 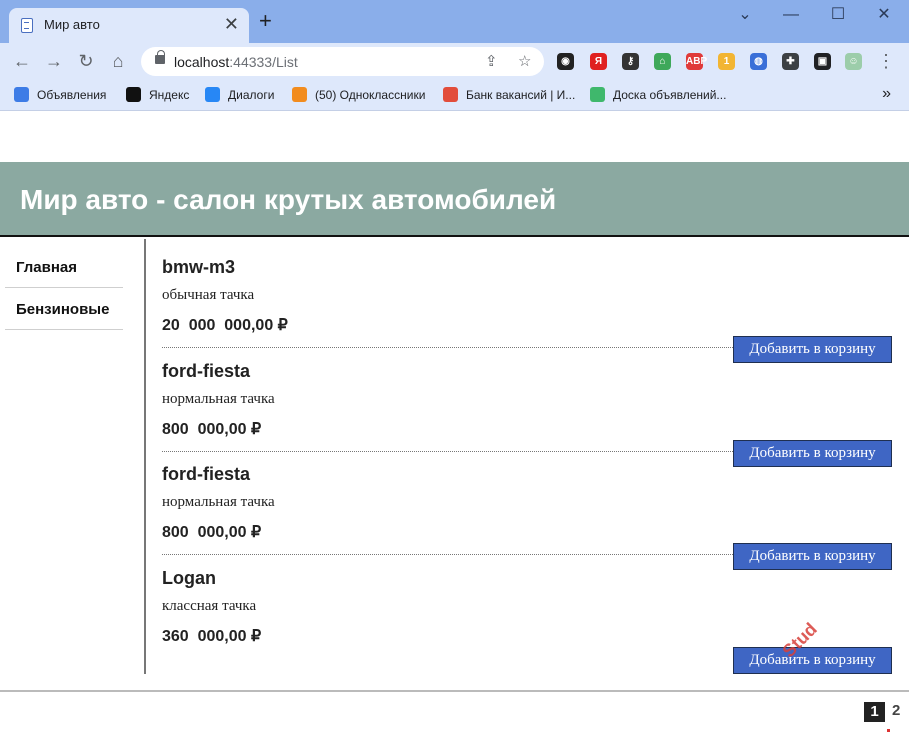 What do you see at coordinates (208, 295) in the screenshot?
I see `car-description: обычная тачка` at bounding box center [208, 295].